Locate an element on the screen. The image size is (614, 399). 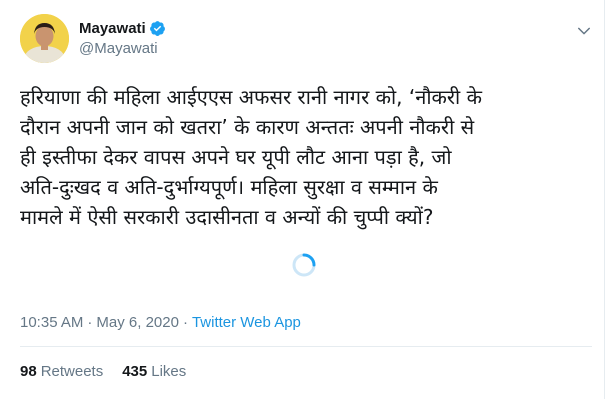
chevron-down-icon is located at coordinates (584, 31).